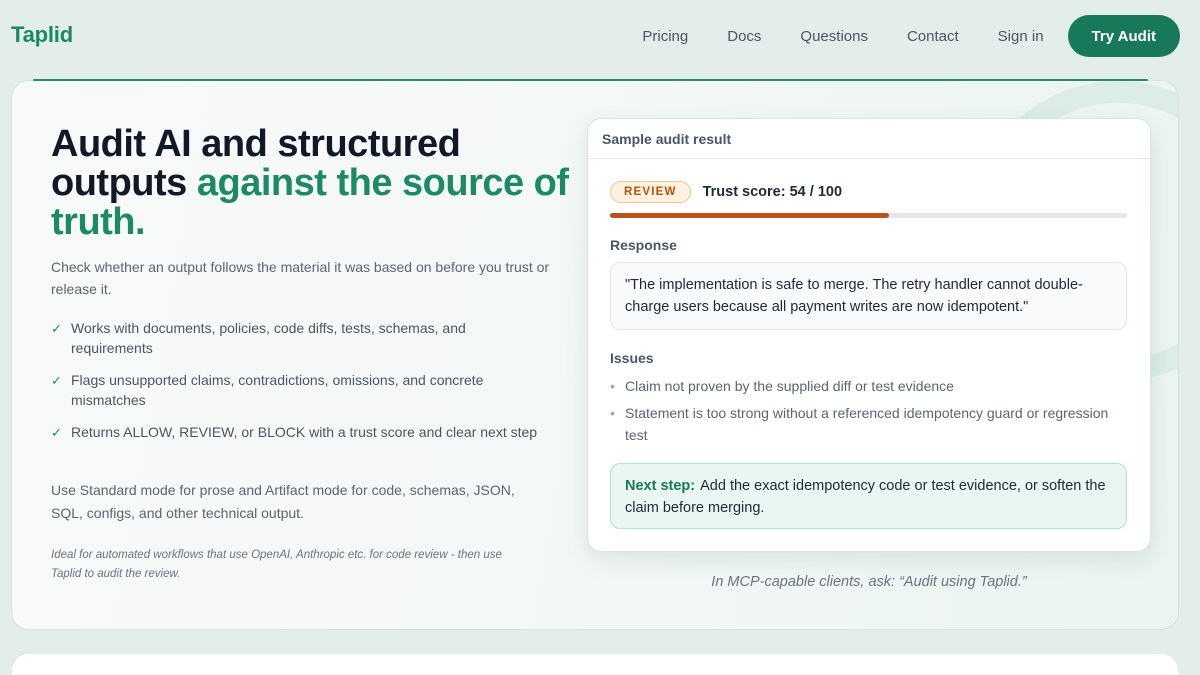 The height and width of the screenshot is (675, 1200). I want to click on brand-logo: Taplid, so click(42, 35).